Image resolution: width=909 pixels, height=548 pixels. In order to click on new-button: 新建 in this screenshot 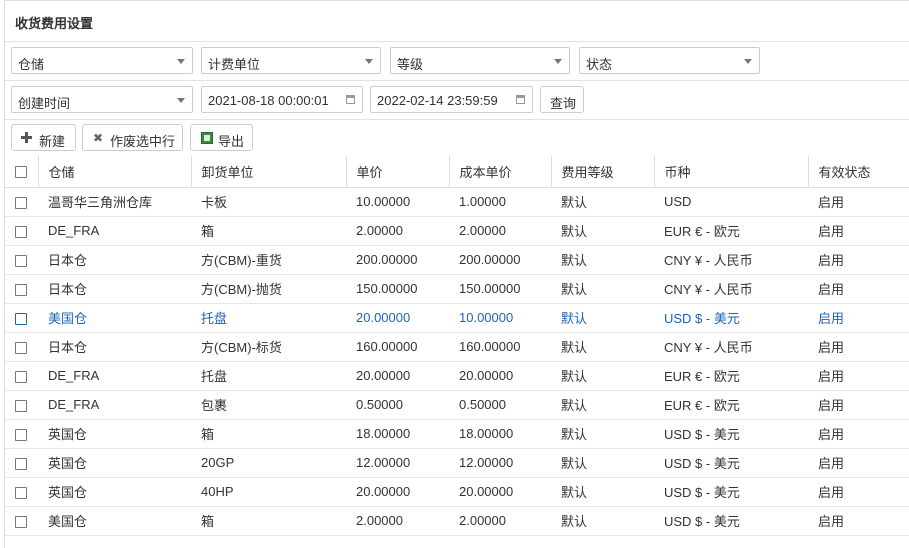, I will do `click(43, 137)`.